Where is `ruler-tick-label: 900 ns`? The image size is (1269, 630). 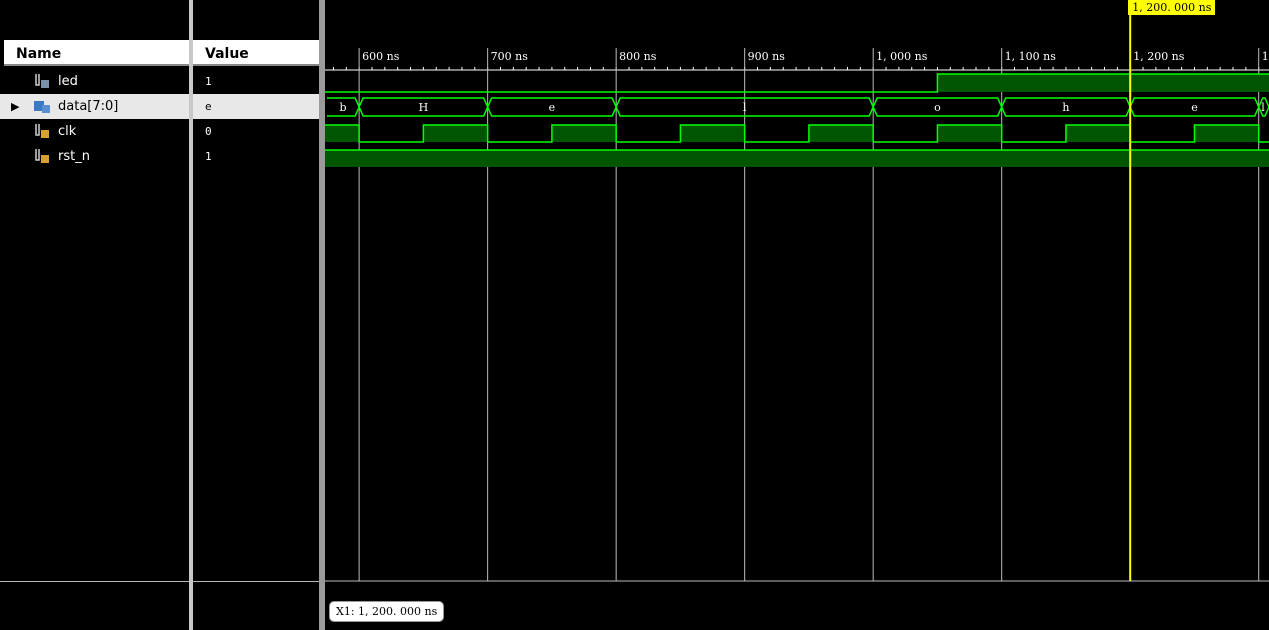
ruler-tick-label: 900 ns is located at coordinates (767, 56).